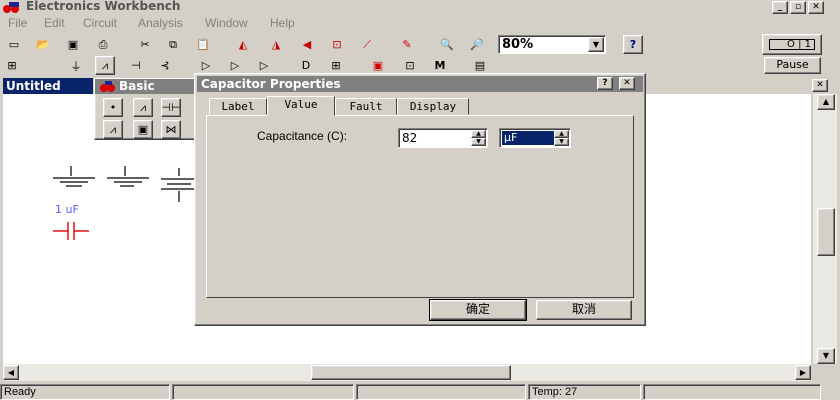 The image size is (840, 400). I want to click on flip-horizontal-icon: ◮, so click(276, 44).